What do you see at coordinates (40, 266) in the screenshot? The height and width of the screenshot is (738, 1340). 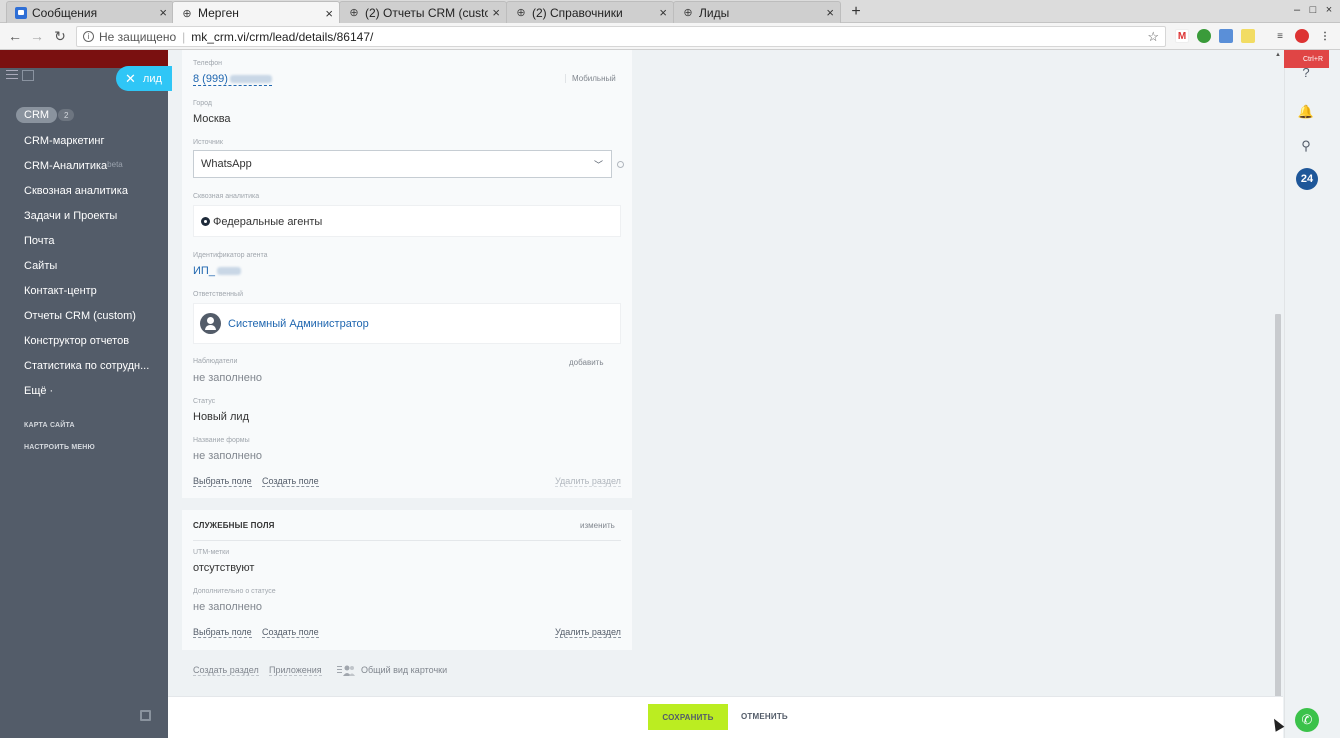 I see `sidebar-item-sites: Сайты` at bounding box center [40, 266].